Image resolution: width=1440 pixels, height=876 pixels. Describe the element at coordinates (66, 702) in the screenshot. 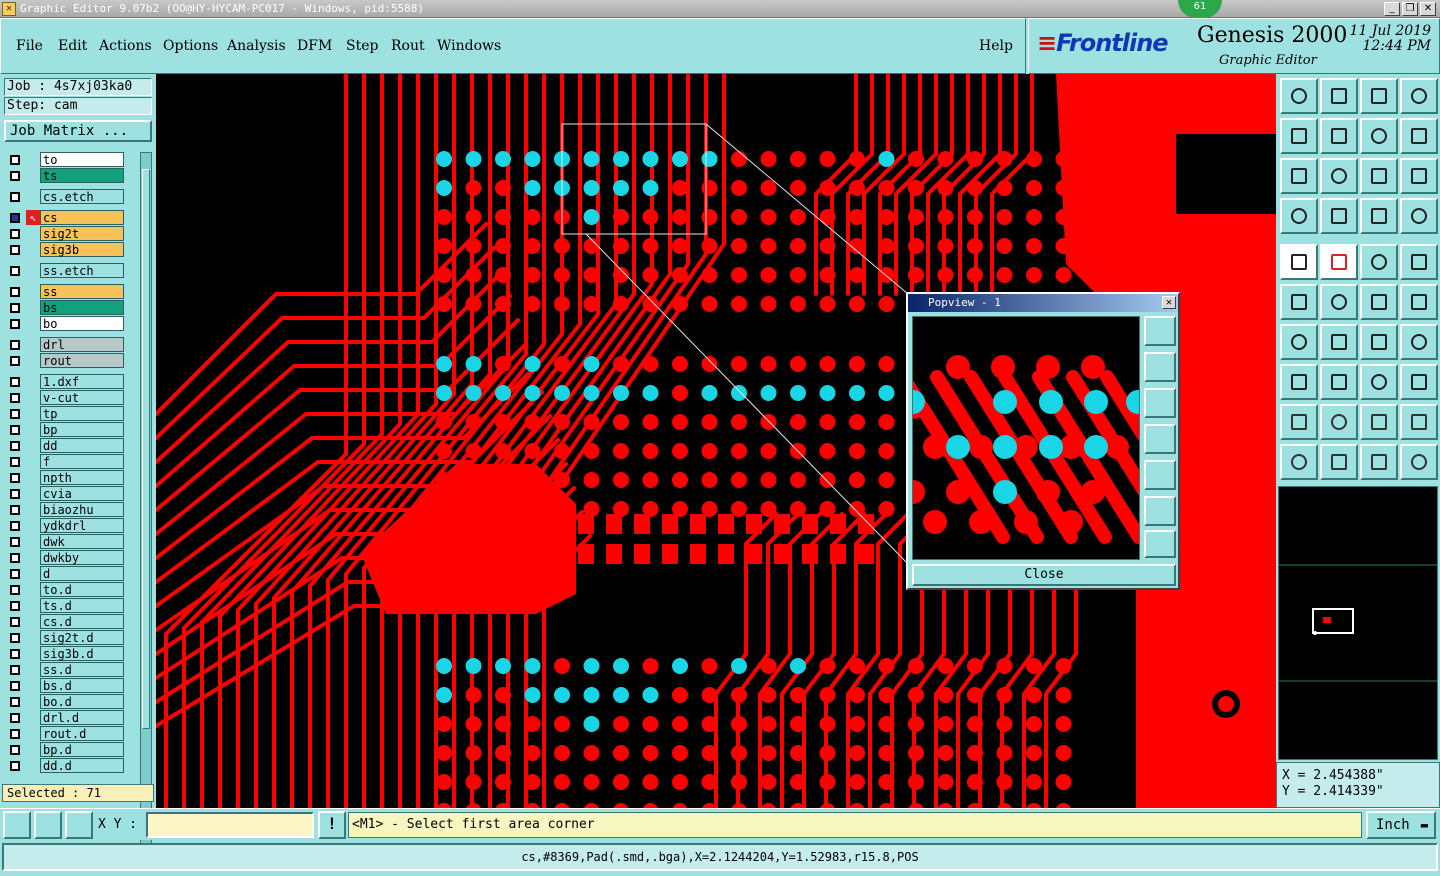

I see `layer-row-bo.d: bo.d` at that location.